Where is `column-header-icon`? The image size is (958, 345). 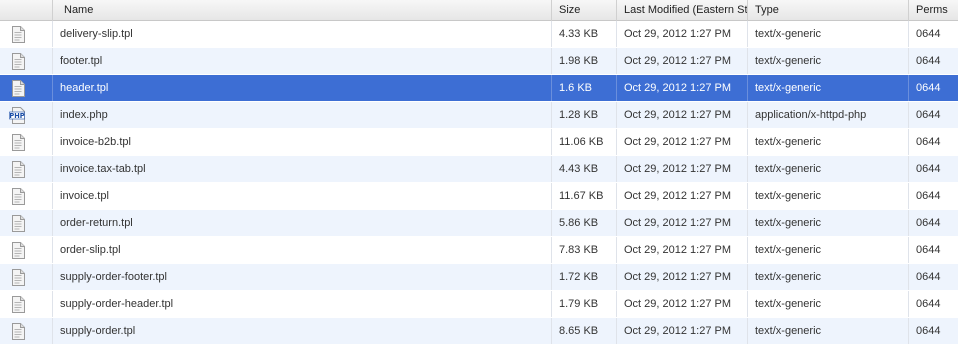
column-header-icon is located at coordinates (26, 10).